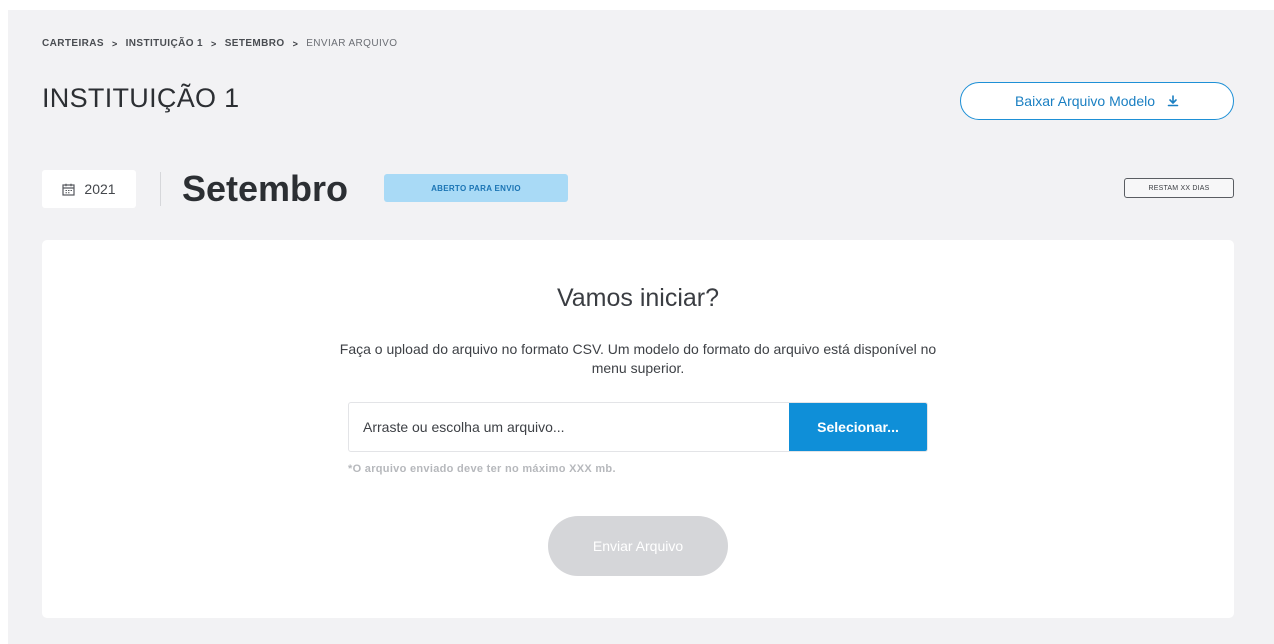  Describe the element at coordinates (1179, 188) in the screenshot. I see `days-remaining-badge: RESTAM XX DIAS` at that location.